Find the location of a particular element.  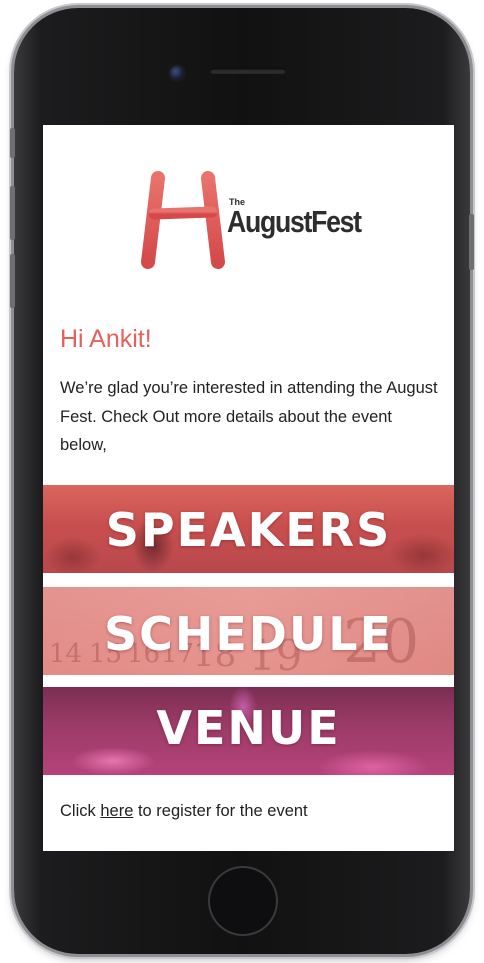

speakers-banner: SPEAKERS is located at coordinates (248, 529).